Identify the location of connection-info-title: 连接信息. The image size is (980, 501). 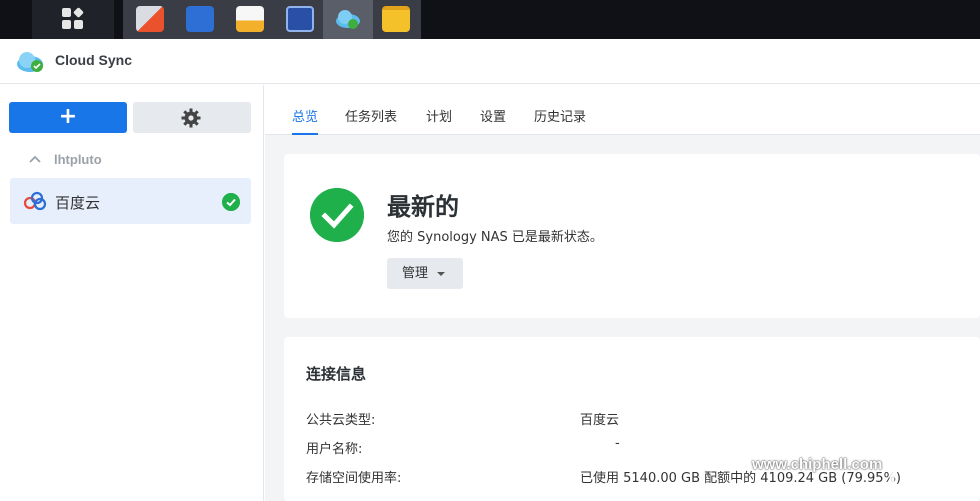
(336, 374).